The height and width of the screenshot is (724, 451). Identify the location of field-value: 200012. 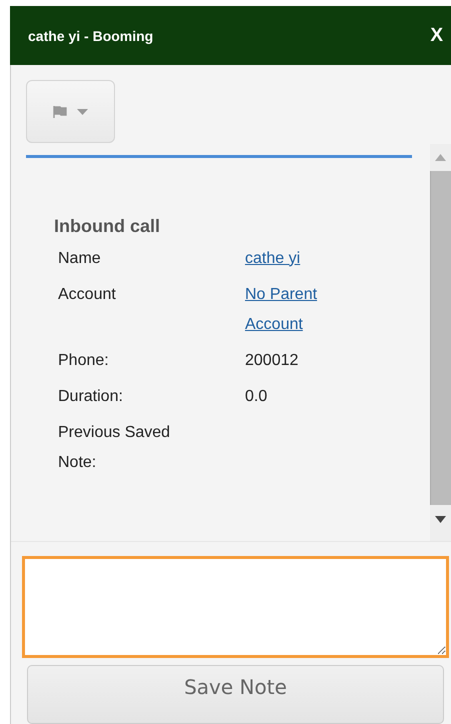
(272, 360).